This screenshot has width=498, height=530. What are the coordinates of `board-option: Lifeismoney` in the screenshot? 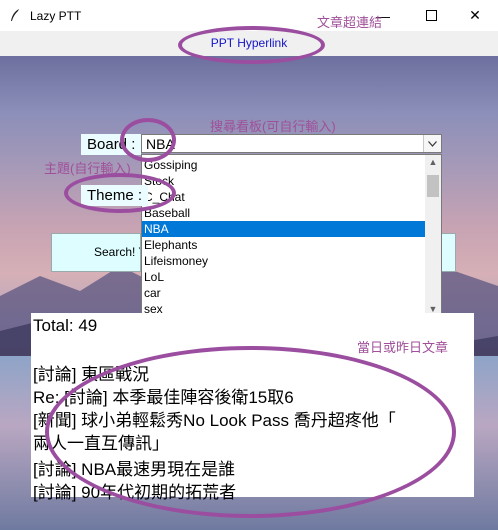 It's located at (284, 261).